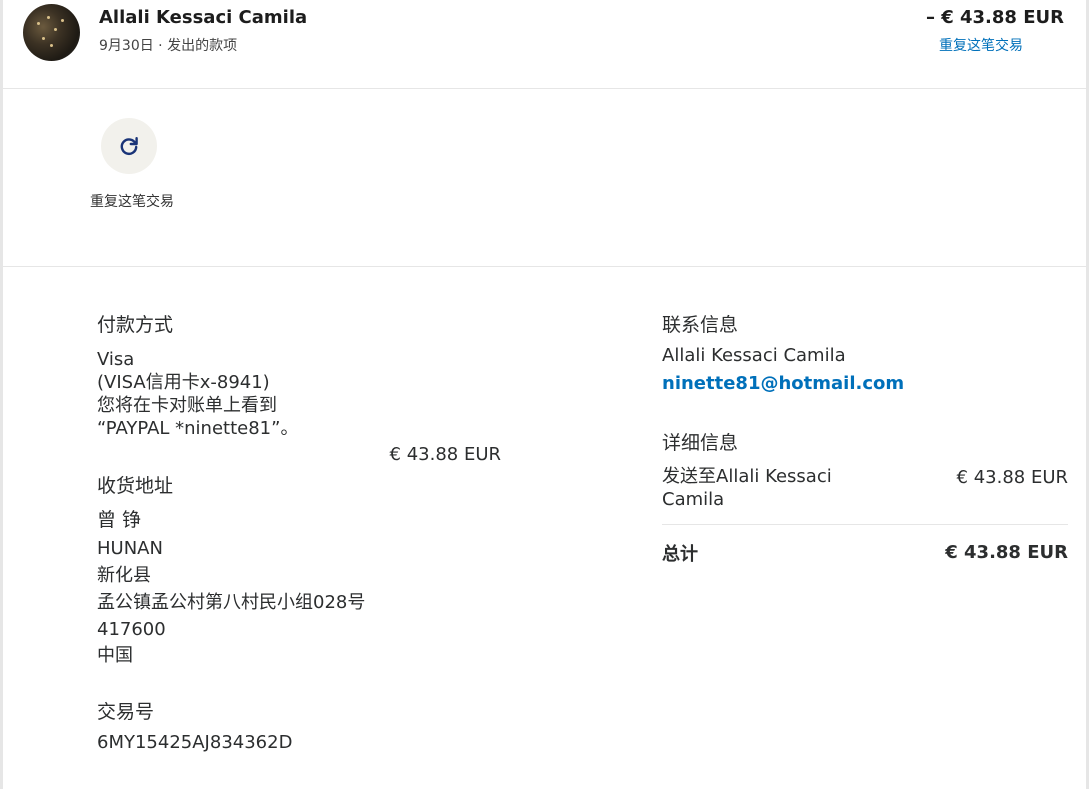  What do you see at coordinates (130, 548) in the screenshot?
I see `address-province: HUNAN` at bounding box center [130, 548].